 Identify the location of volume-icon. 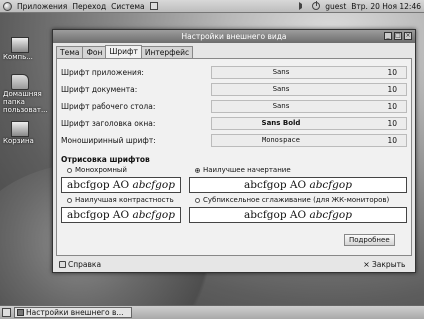
(303, 6).